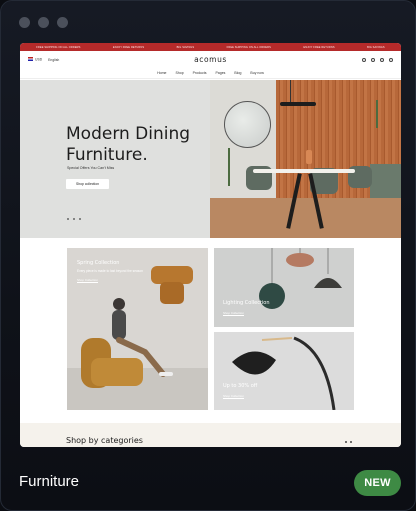 This screenshot has width=416, height=511. Describe the element at coordinates (290, 91) in the screenshot. I see `pendant-cord` at that location.